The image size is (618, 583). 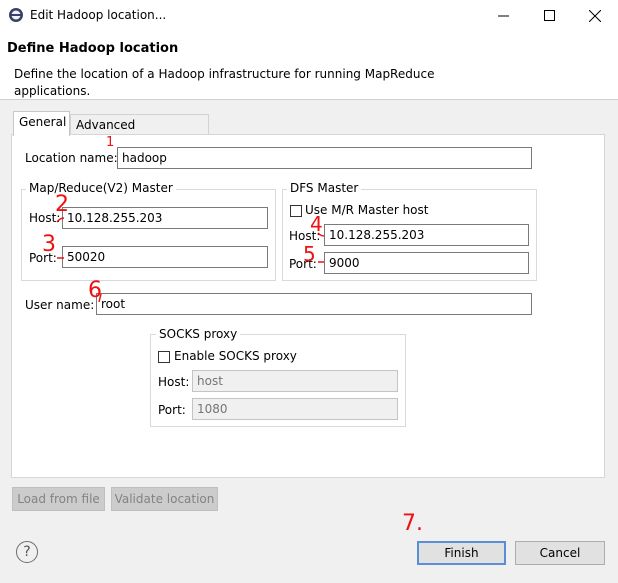 I want to click on validate-location-button: Validate location, so click(x=164, y=499).